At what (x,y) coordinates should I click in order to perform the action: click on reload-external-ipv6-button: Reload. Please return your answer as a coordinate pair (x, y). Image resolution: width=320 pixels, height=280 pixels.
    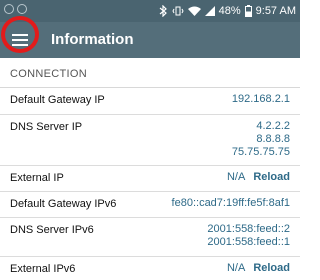
    Looking at the image, I should click on (271, 268).